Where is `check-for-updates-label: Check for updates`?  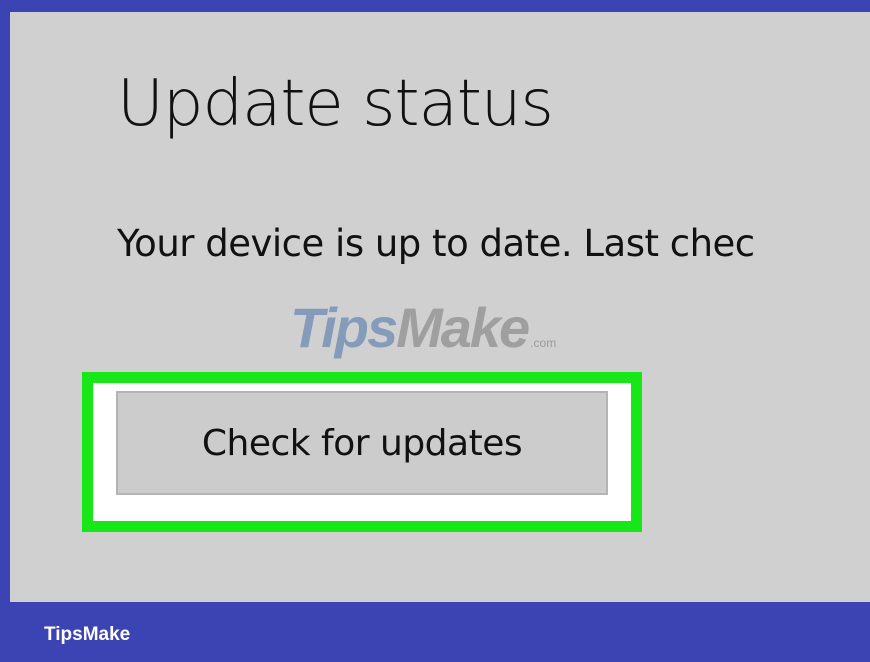 check-for-updates-label: Check for updates is located at coordinates (362, 443).